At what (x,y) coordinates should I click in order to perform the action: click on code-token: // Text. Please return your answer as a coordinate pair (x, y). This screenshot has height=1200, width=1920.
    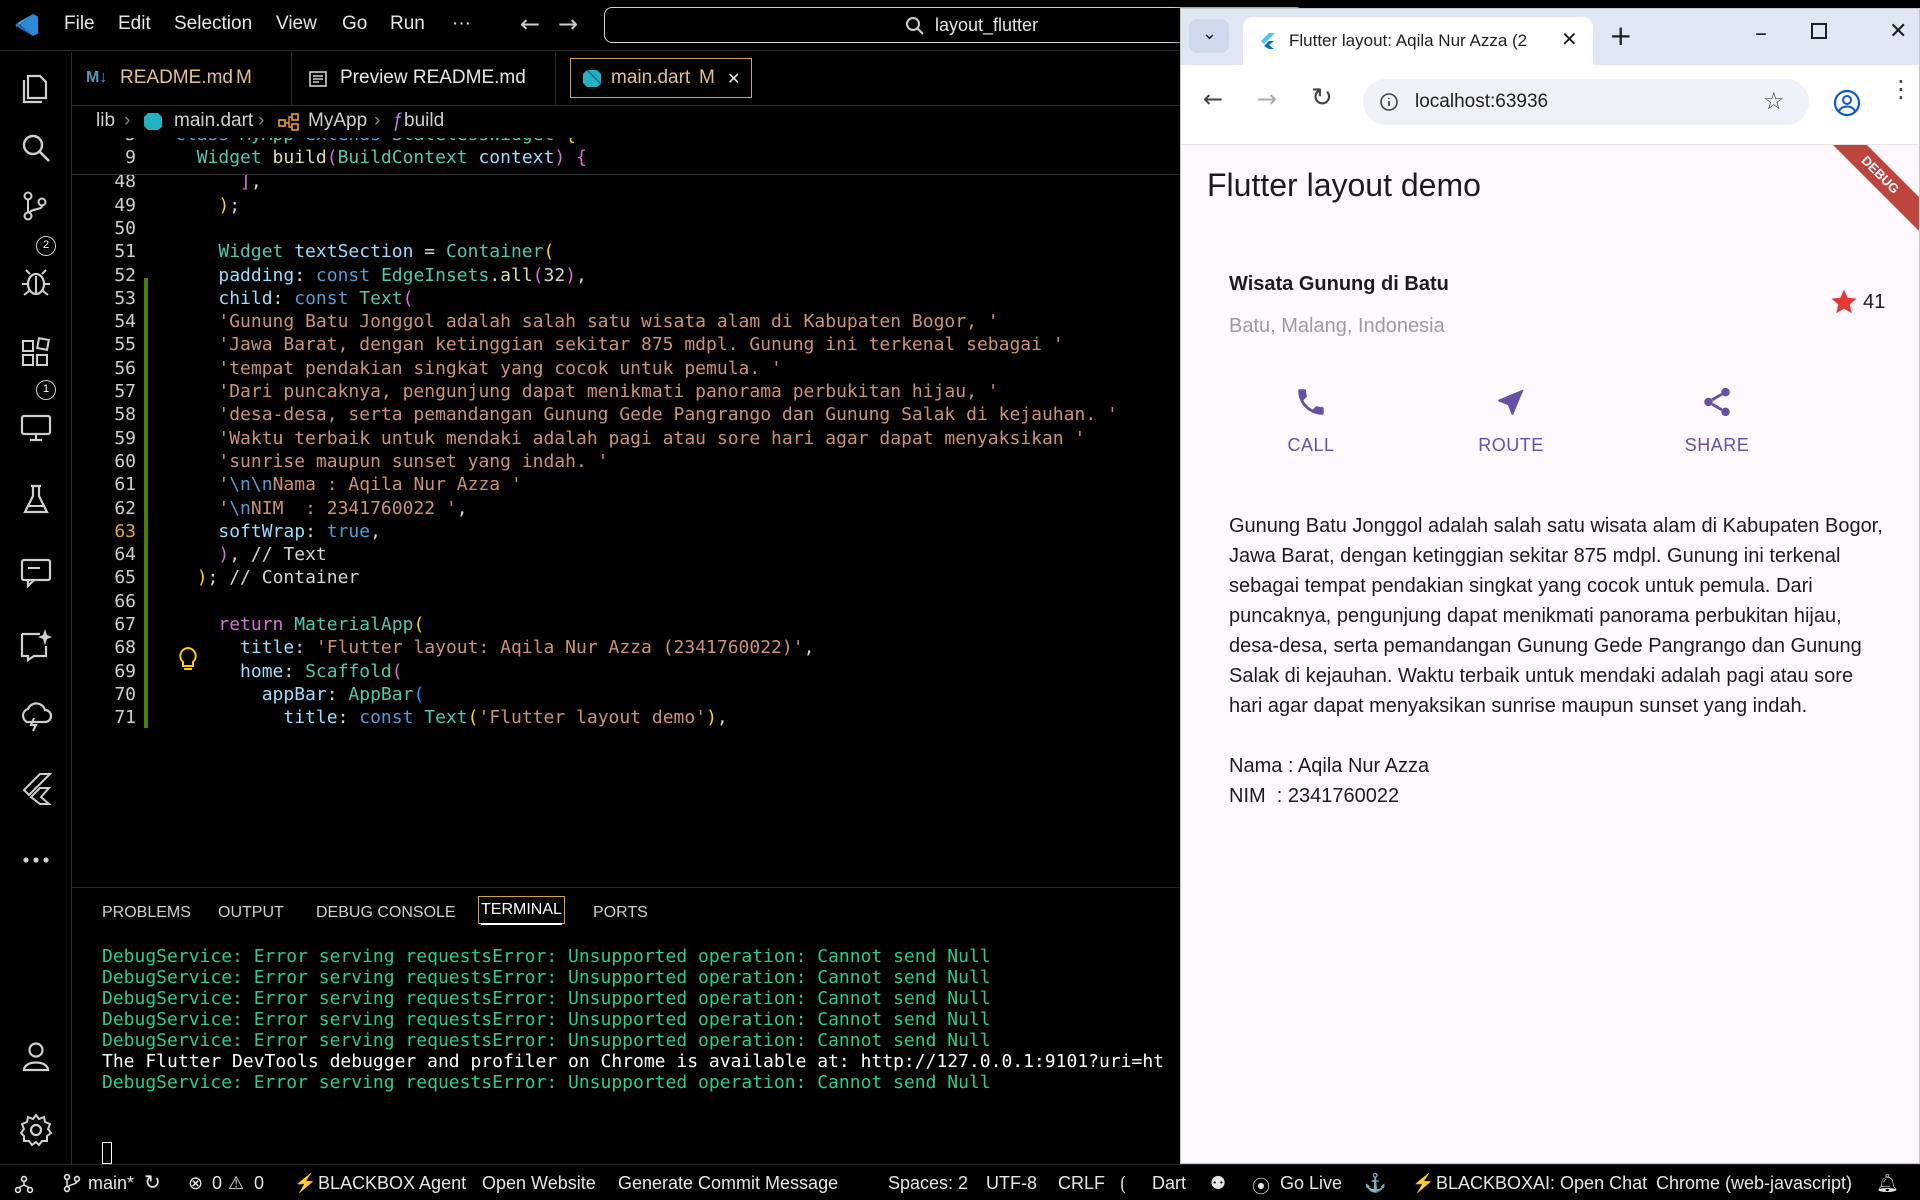
    Looking at the image, I should click on (288, 555).